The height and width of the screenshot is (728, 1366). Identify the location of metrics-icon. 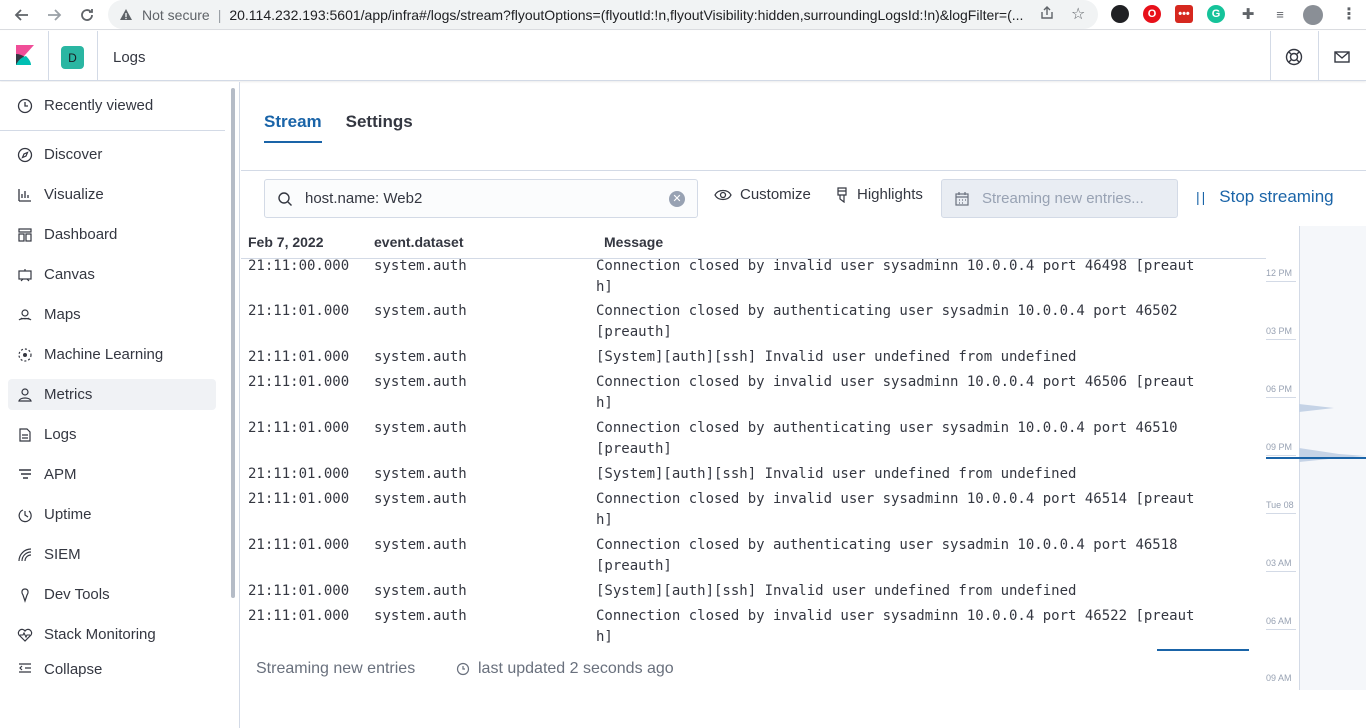
(25, 395).